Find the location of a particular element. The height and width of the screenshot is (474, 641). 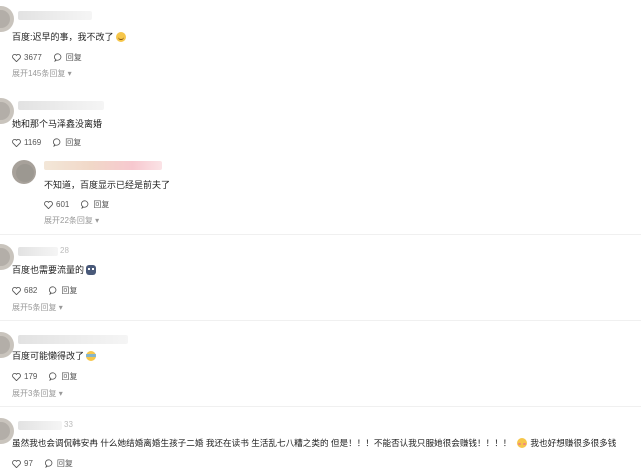

username-suffix: 28 is located at coordinates (64, 250).